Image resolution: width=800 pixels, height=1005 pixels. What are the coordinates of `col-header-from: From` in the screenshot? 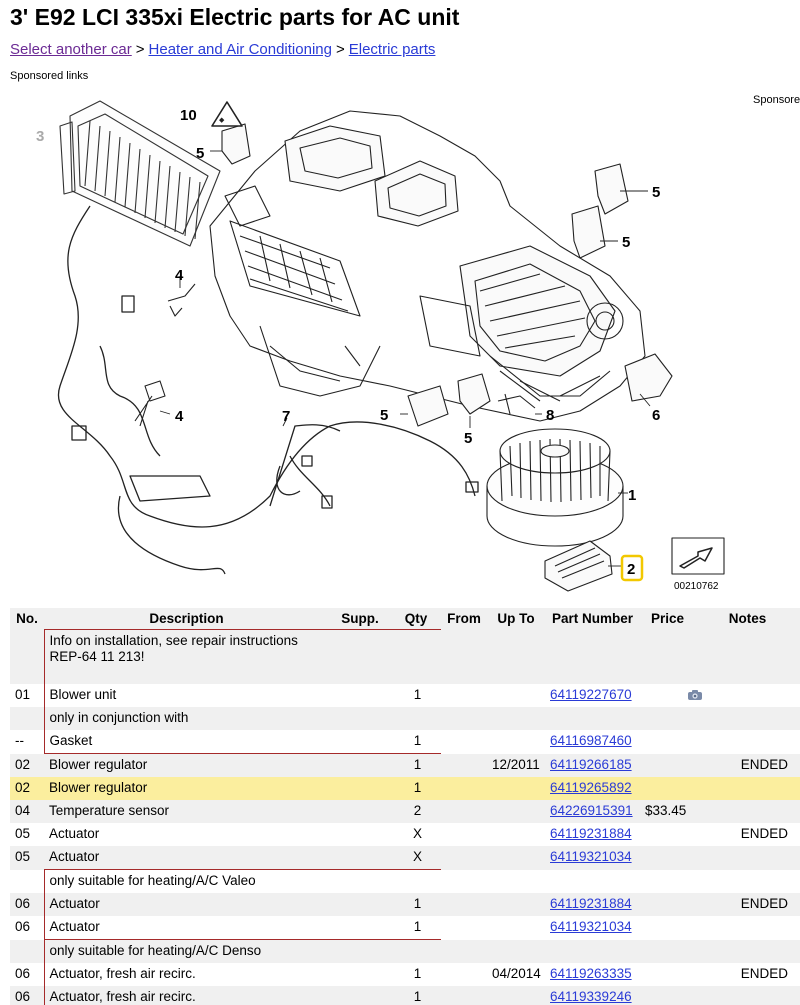 It's located at (464, 618).